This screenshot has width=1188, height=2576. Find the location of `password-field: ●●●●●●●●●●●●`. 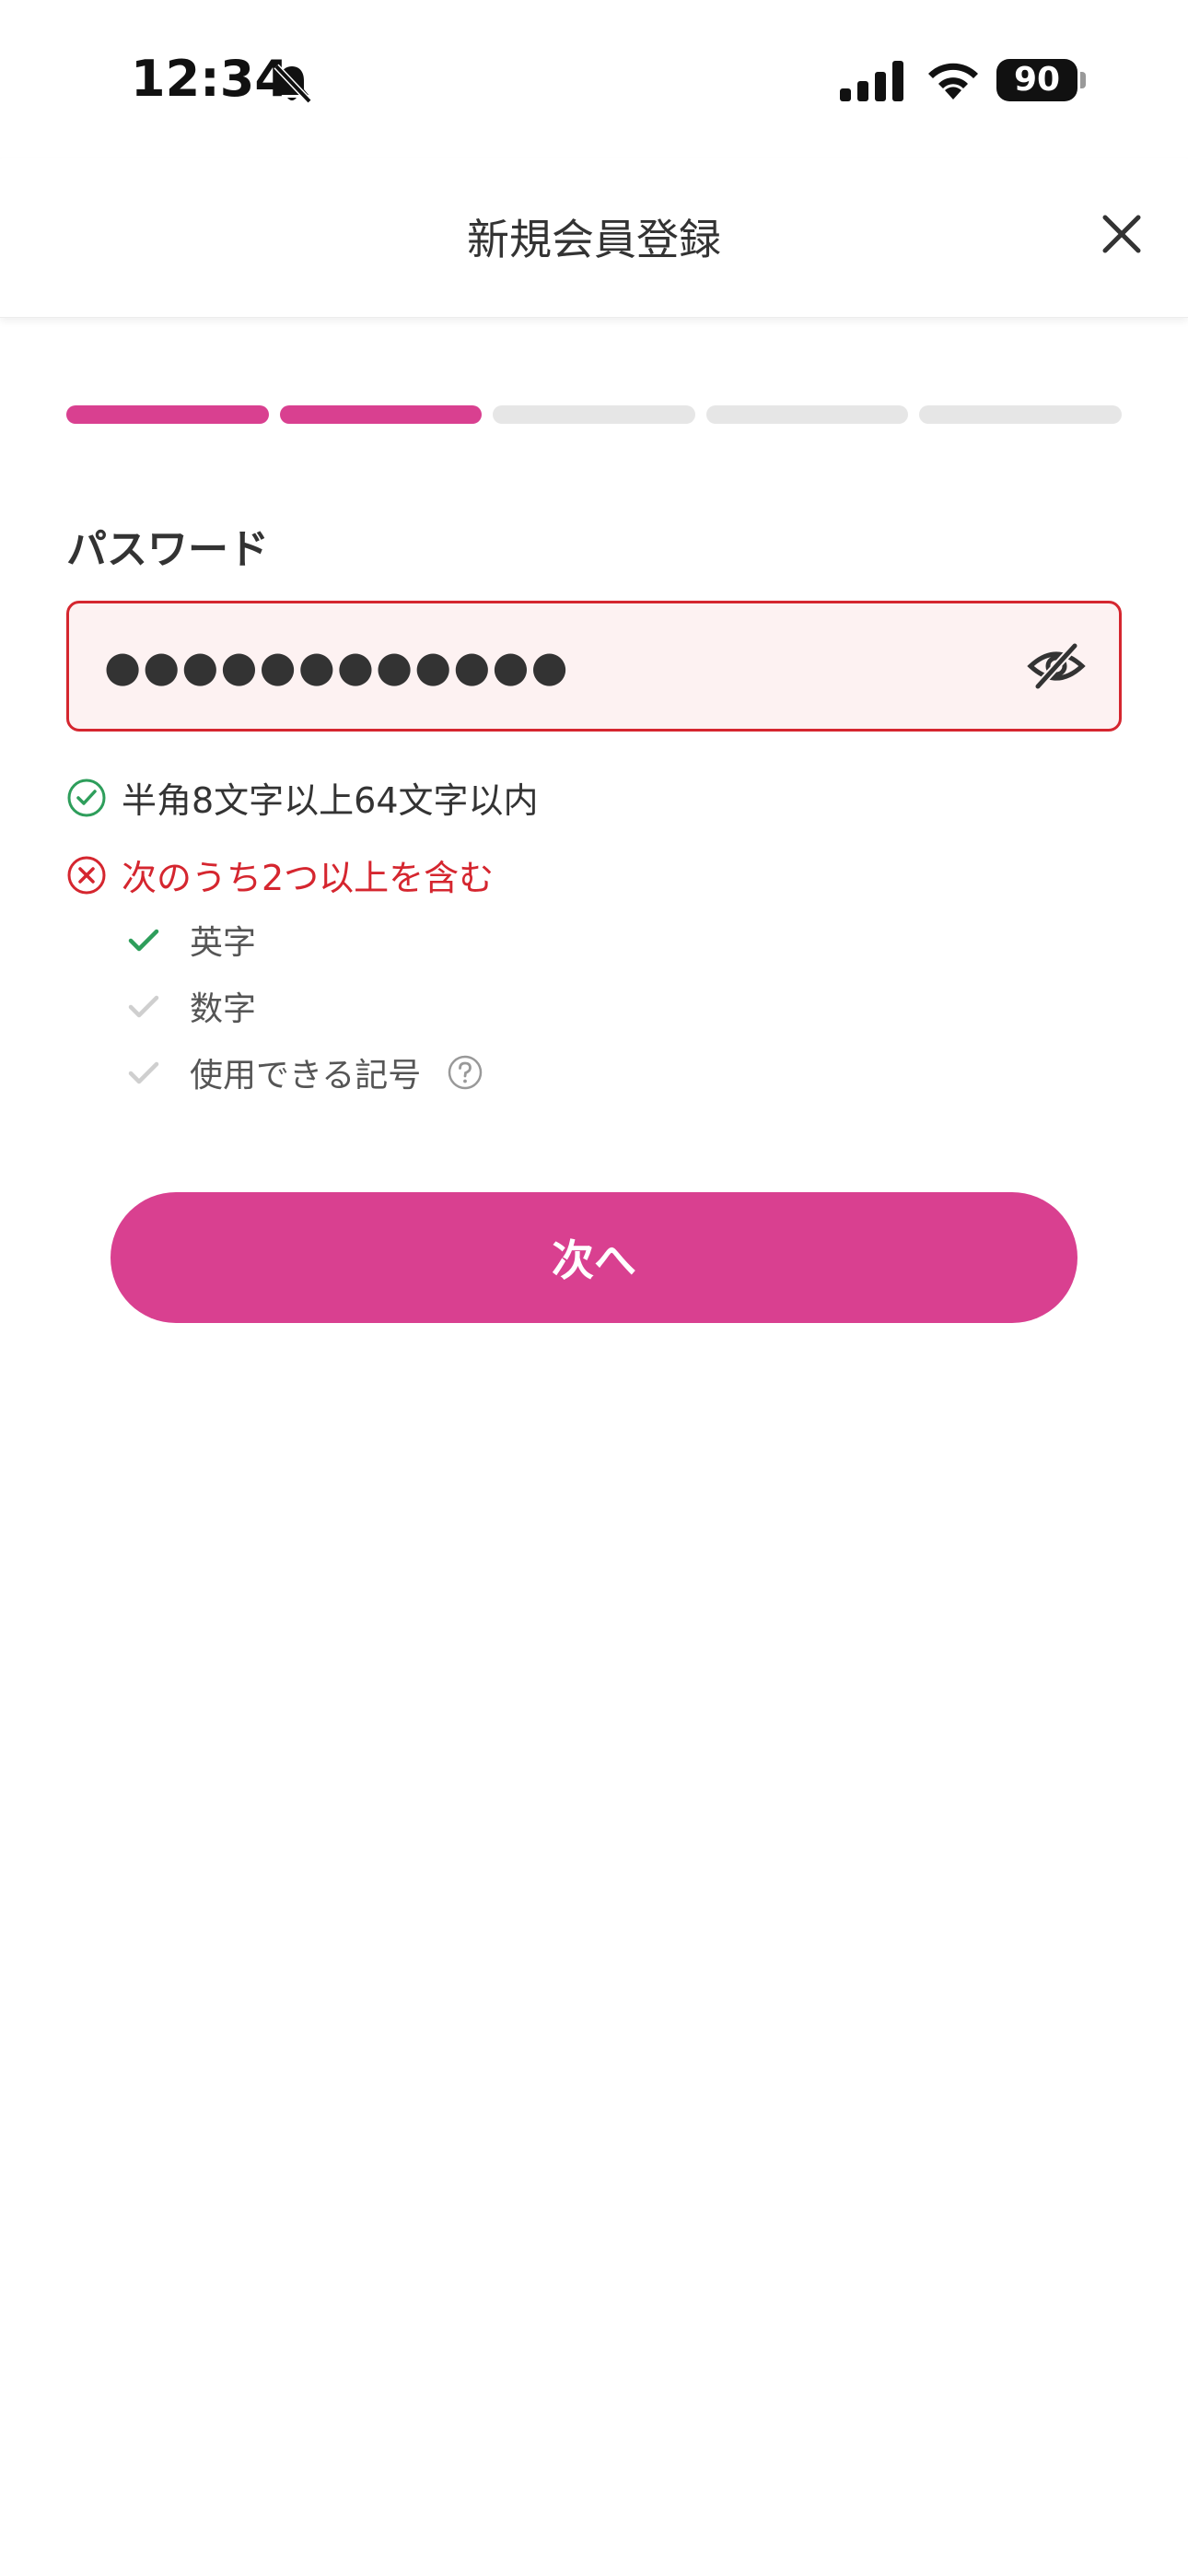

password-field: ●●●●●●●●●●●● is located at coordinates (594, 667).